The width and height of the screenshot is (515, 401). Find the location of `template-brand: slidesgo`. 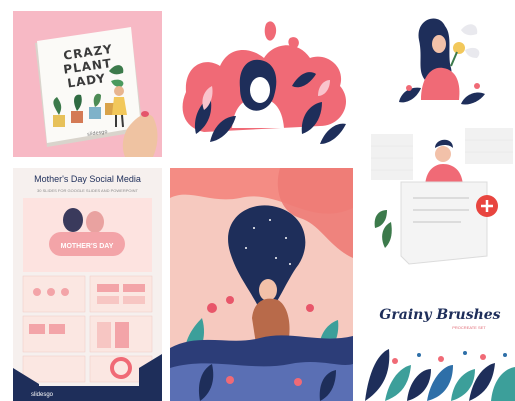

template-brand: slidesgo is located at coordinates (42, 395).